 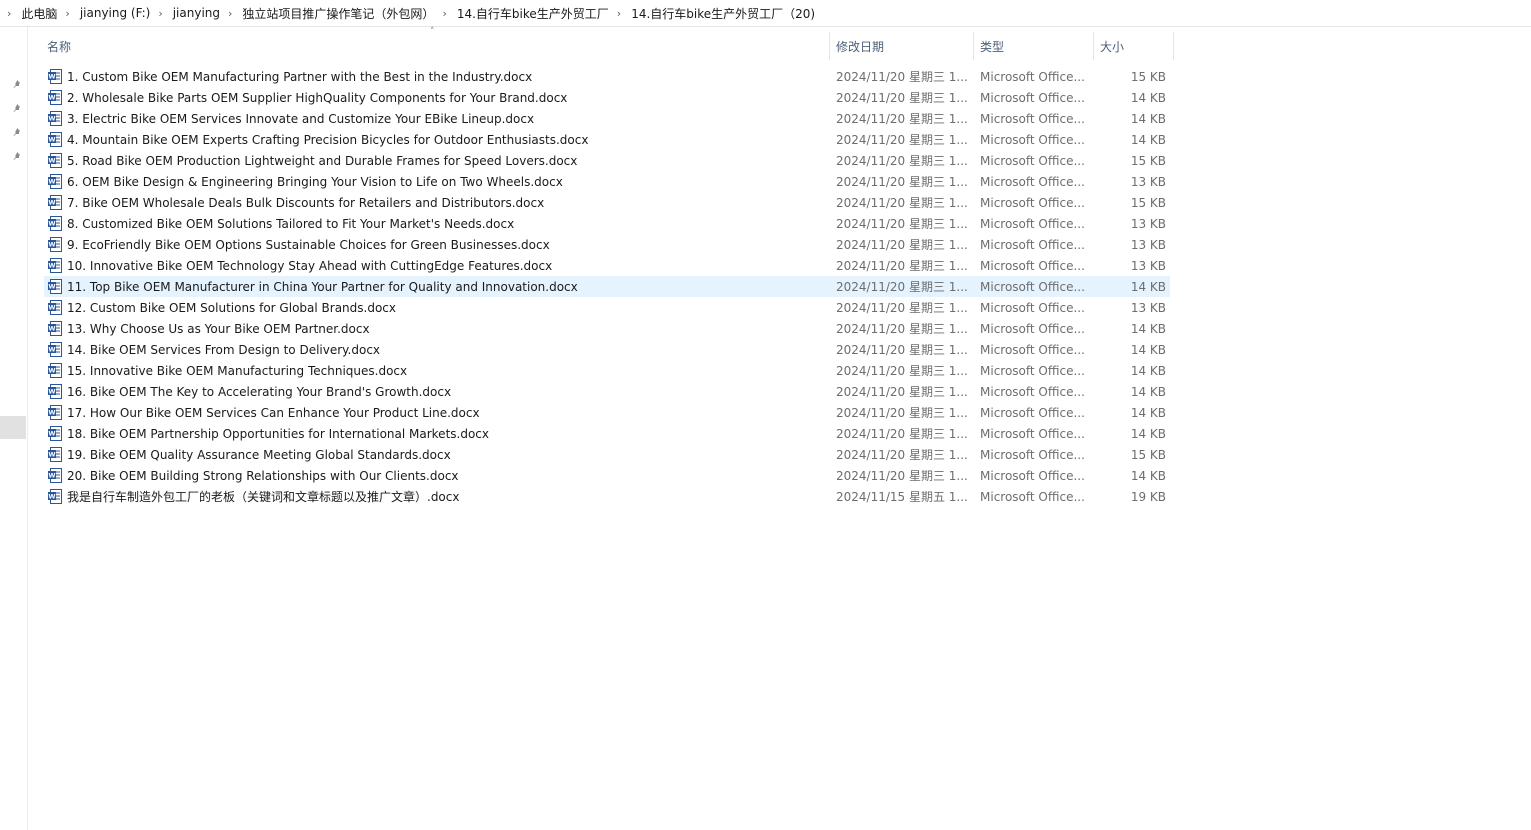 What do you see at coordinates (1134, 46) in the screenshot?
I see `column-header-size: 大小` at bounding box center [1134, 46].